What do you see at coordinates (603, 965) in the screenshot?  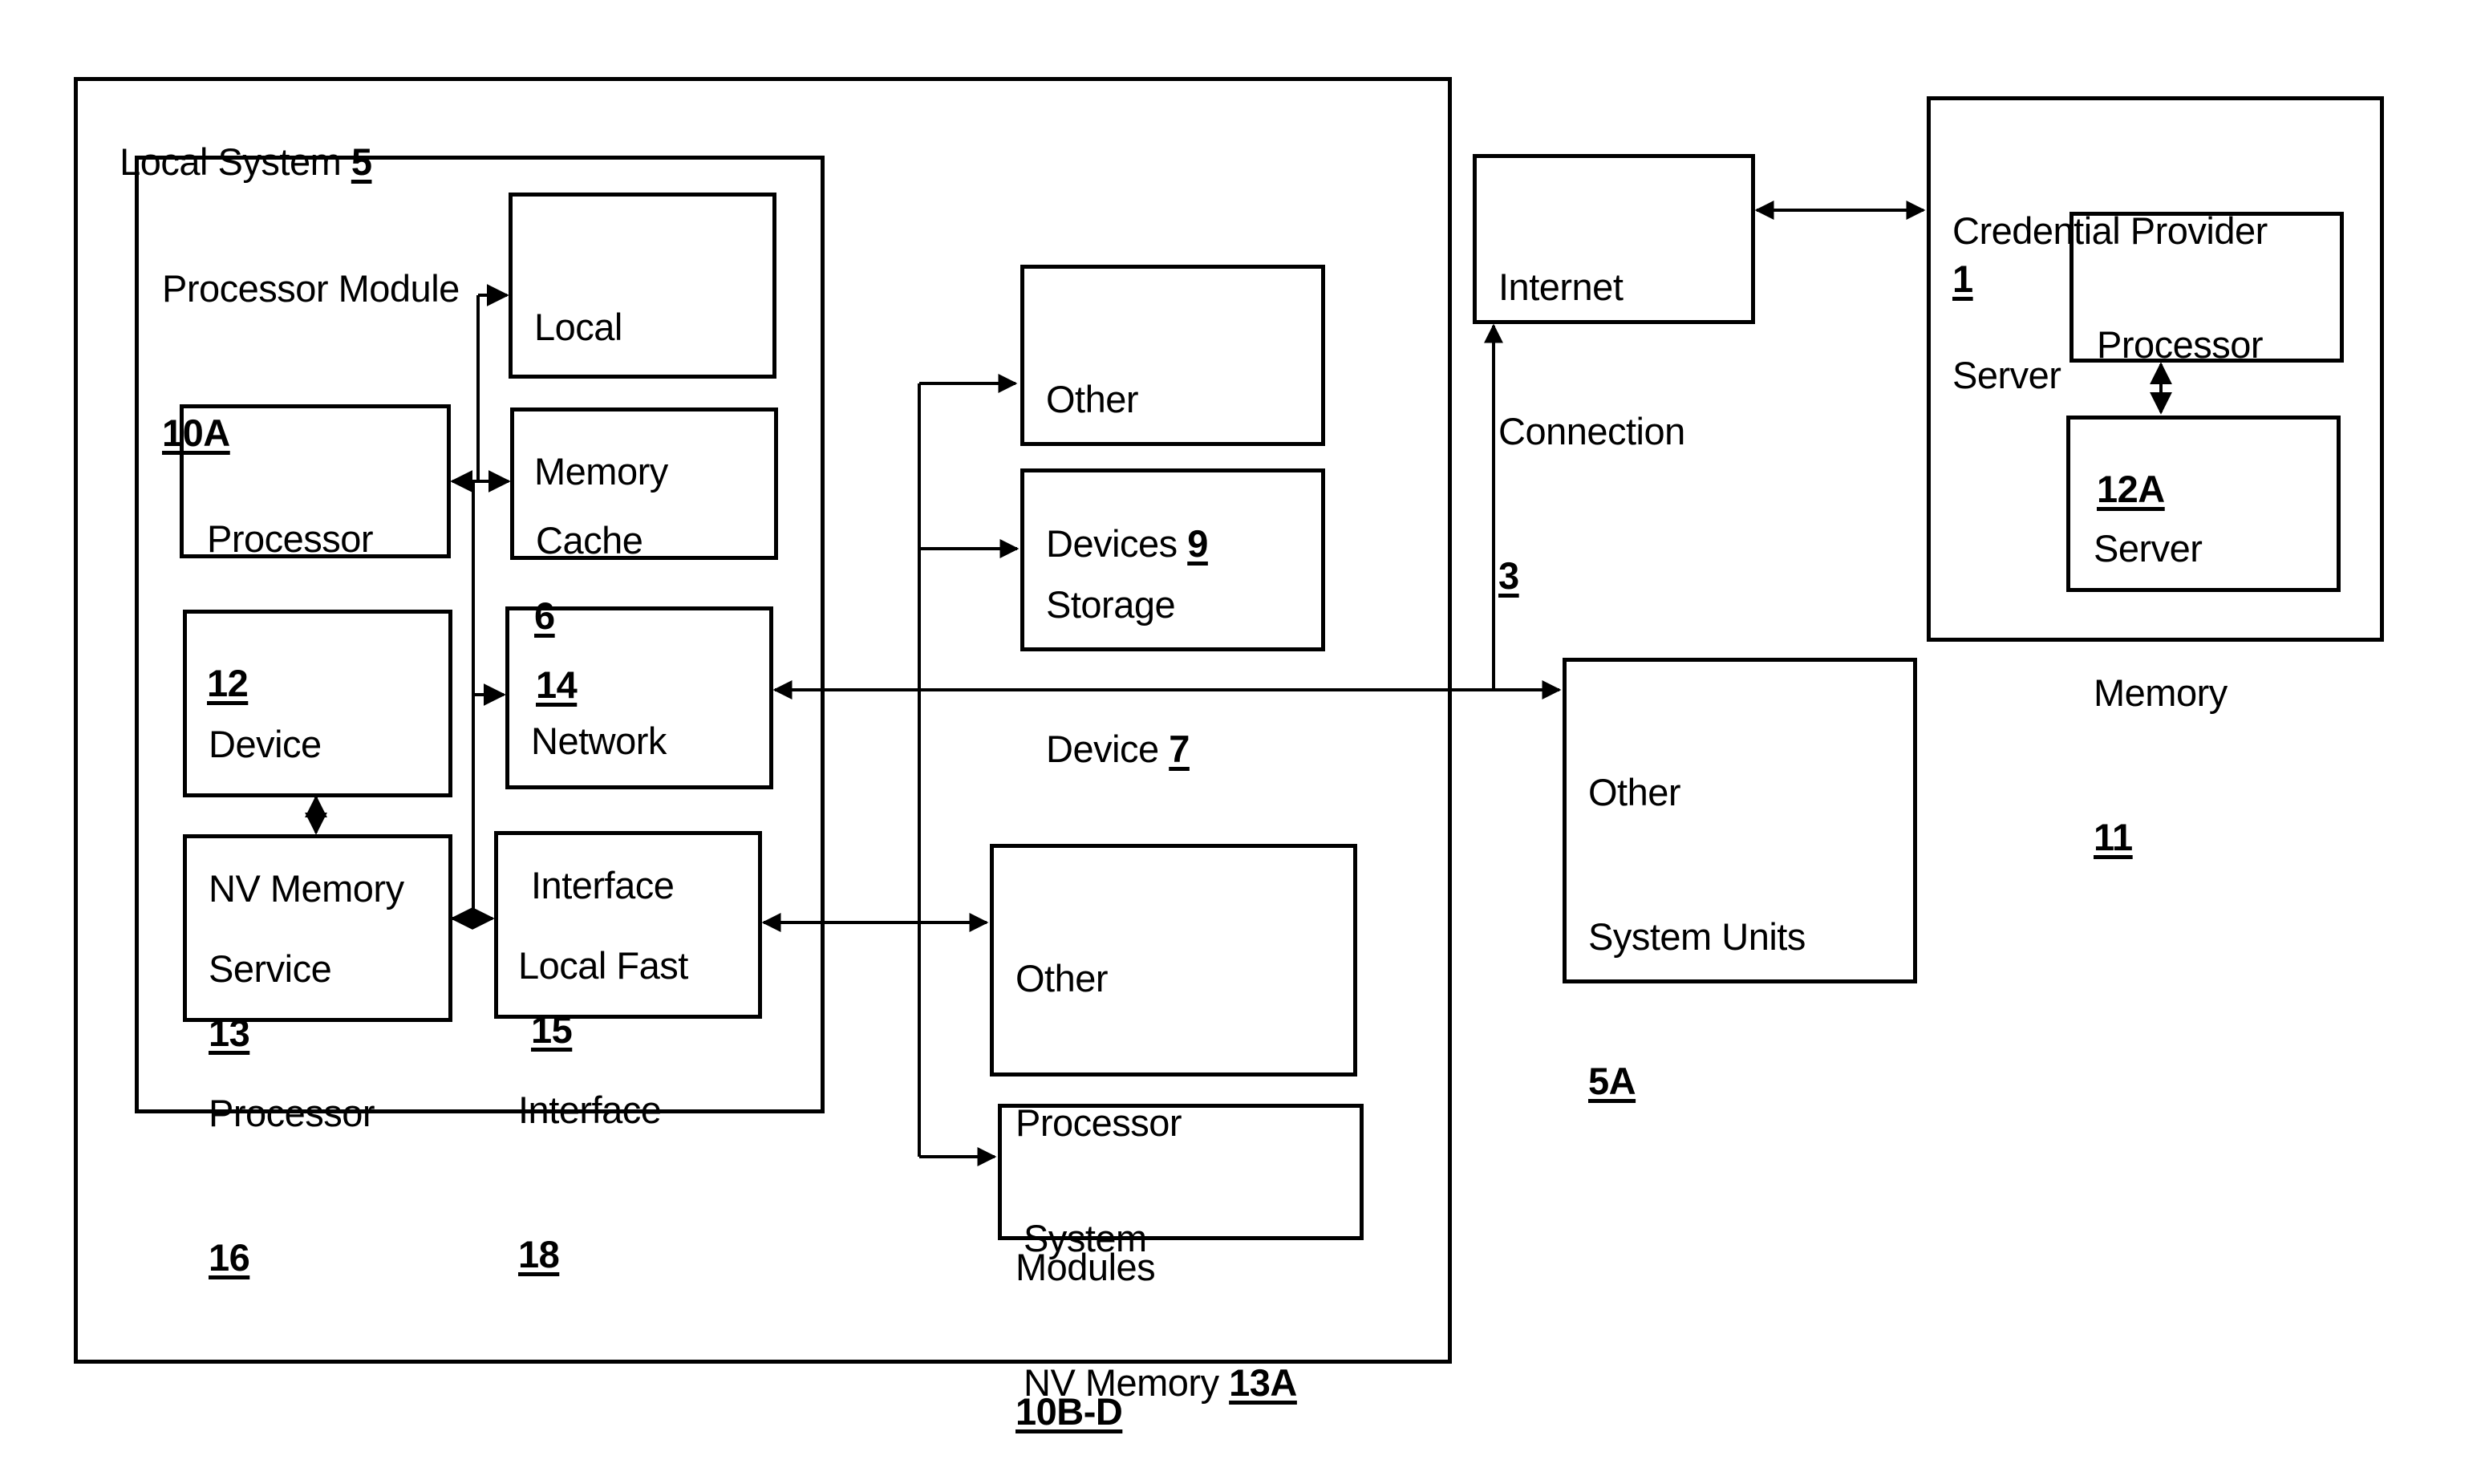 I see `local-fast-interface-line1: Local Fast` at bounding box center [603, 965].